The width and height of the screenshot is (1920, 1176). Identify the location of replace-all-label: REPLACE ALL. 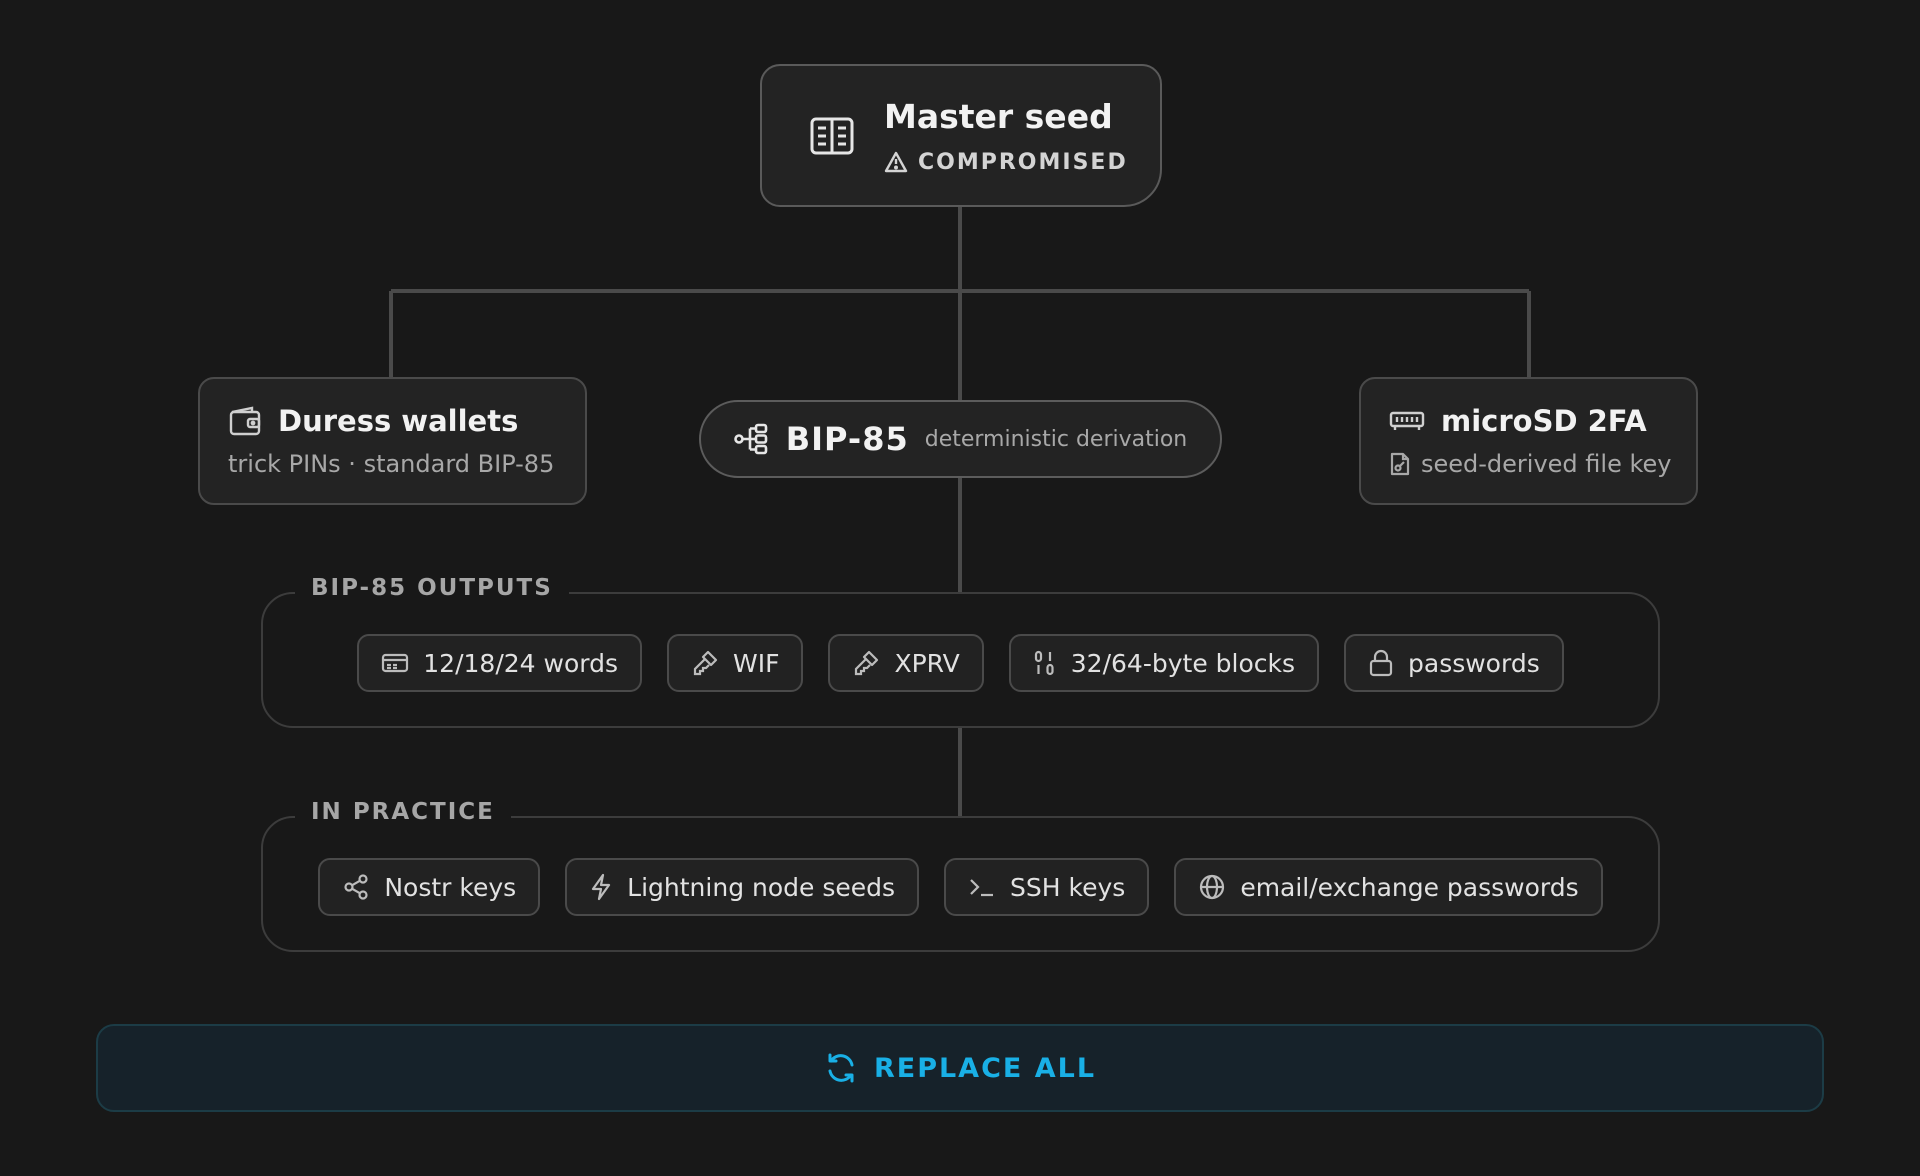
(985, 1068).